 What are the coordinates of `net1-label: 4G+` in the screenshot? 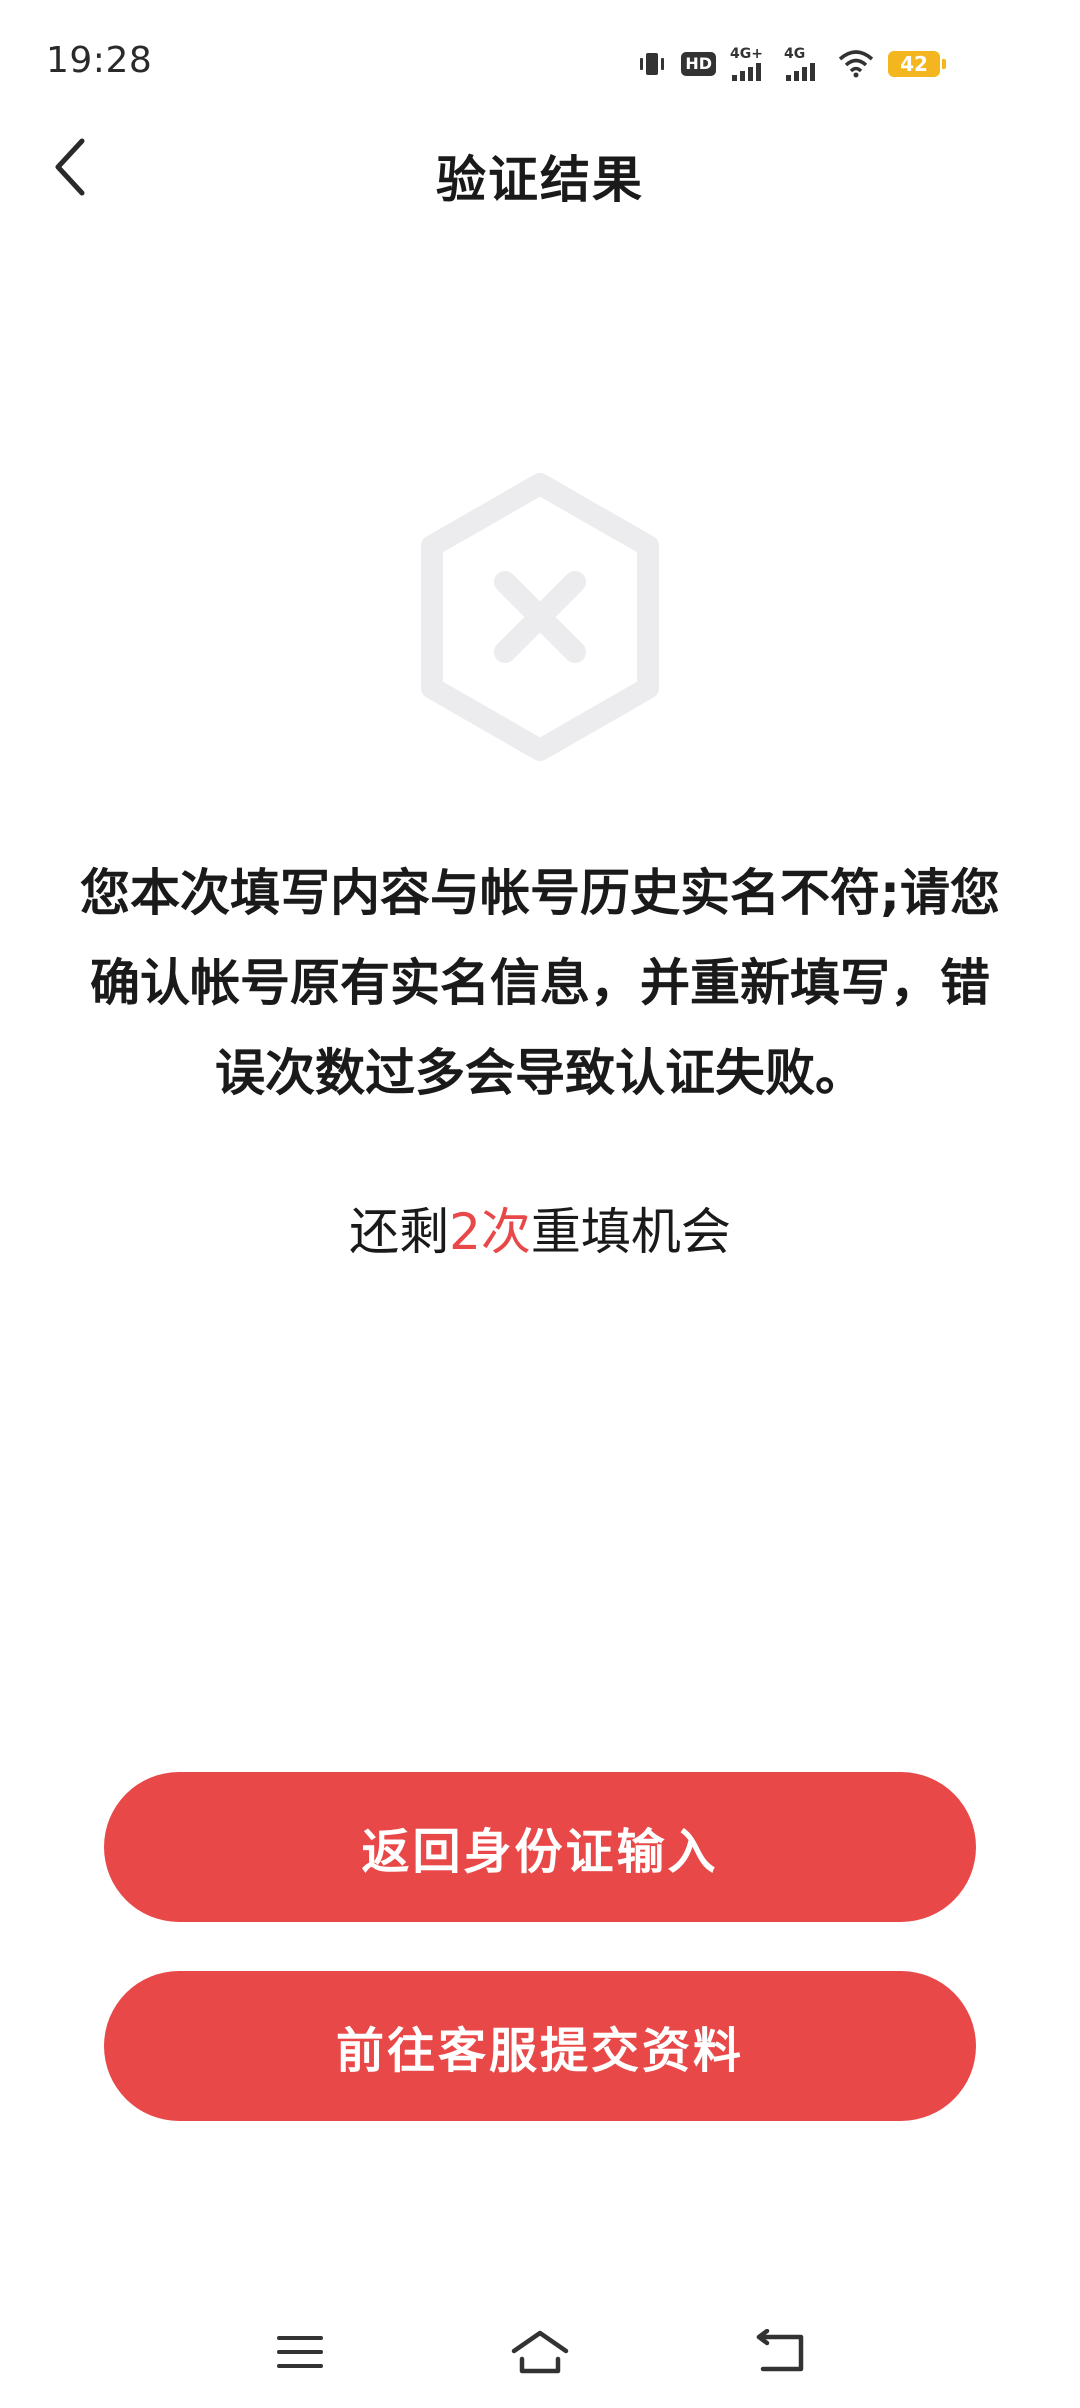 It's located at (746, 54).